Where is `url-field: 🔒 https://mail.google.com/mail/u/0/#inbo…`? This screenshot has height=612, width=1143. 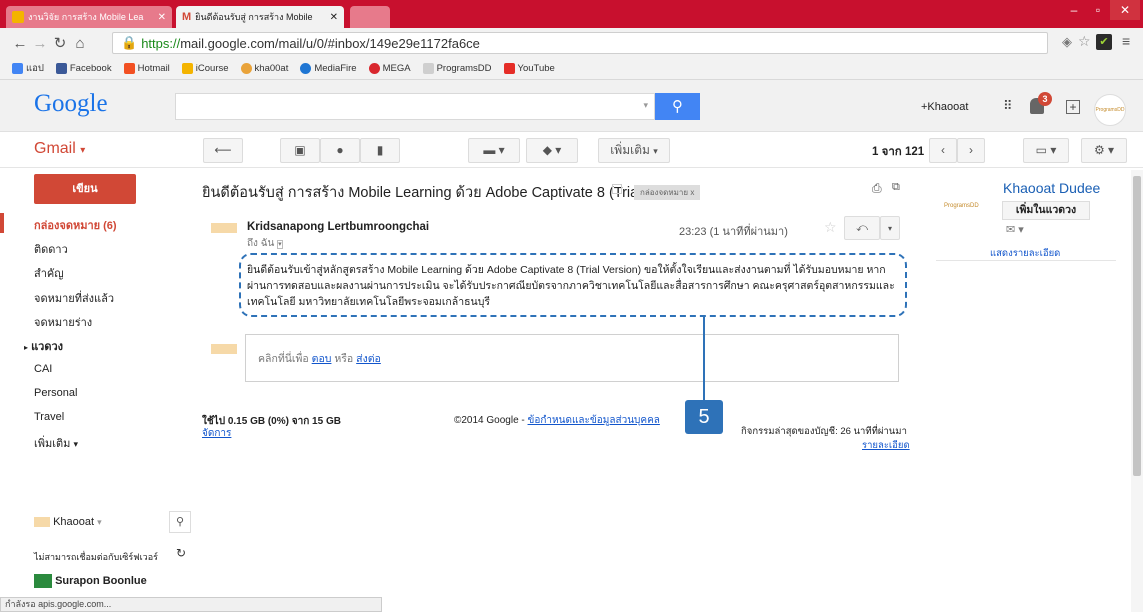
url-field: 🔒 https://mail.google.com/mail/u/0/#inbo… is located at coordinates (580, 43).